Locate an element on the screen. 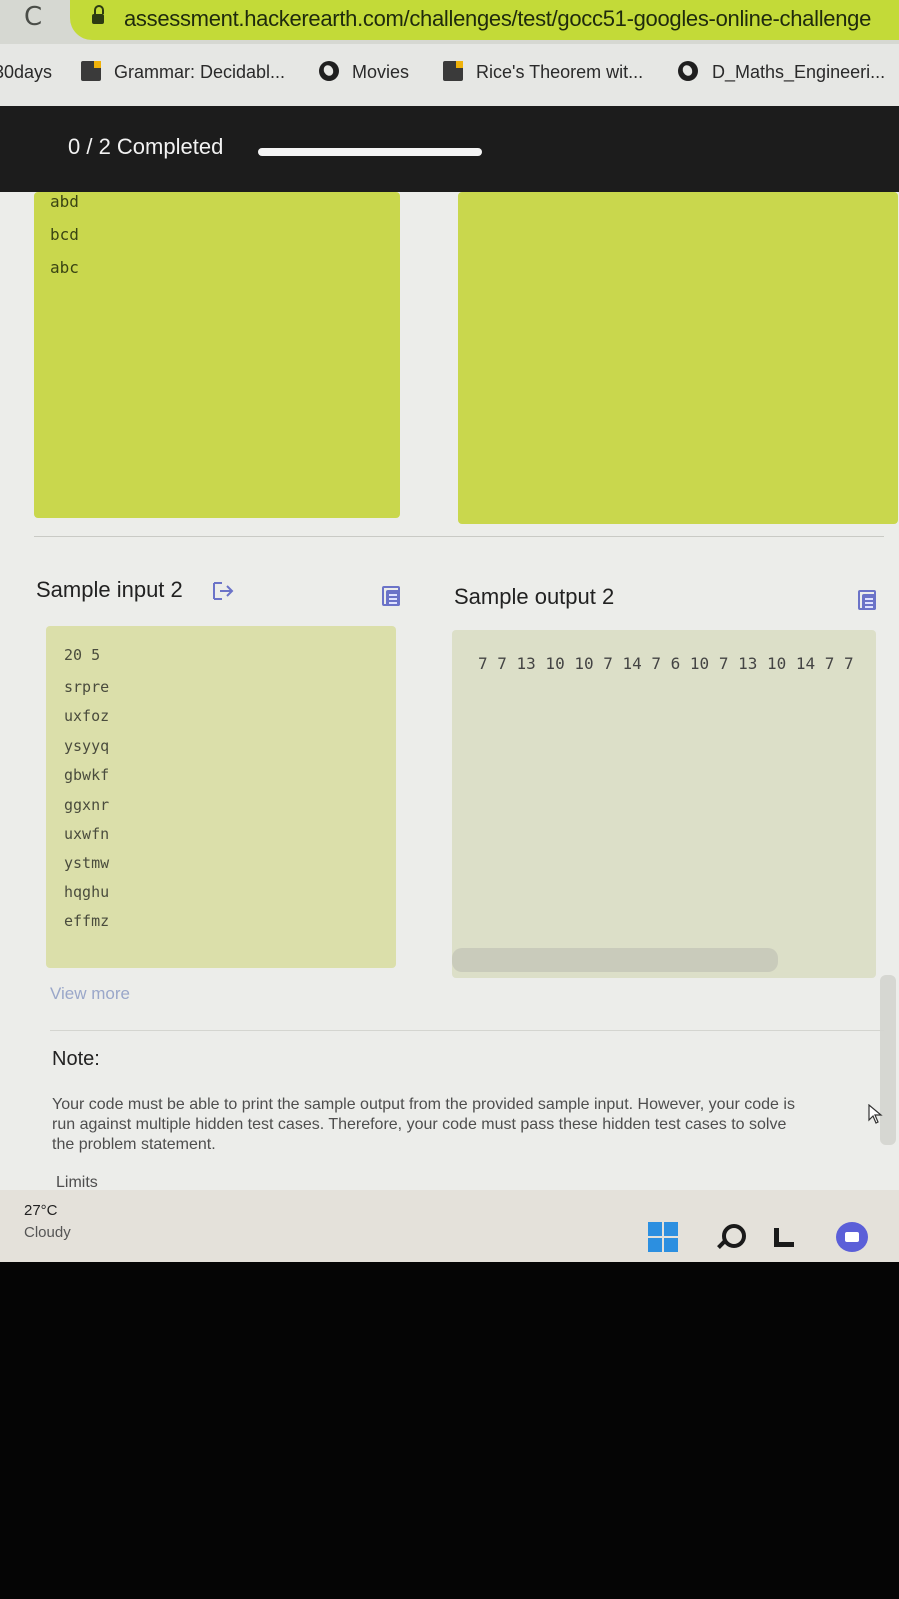 The image size is (899, 1599). windows-start-icon is located at coordinates (663, 1237).